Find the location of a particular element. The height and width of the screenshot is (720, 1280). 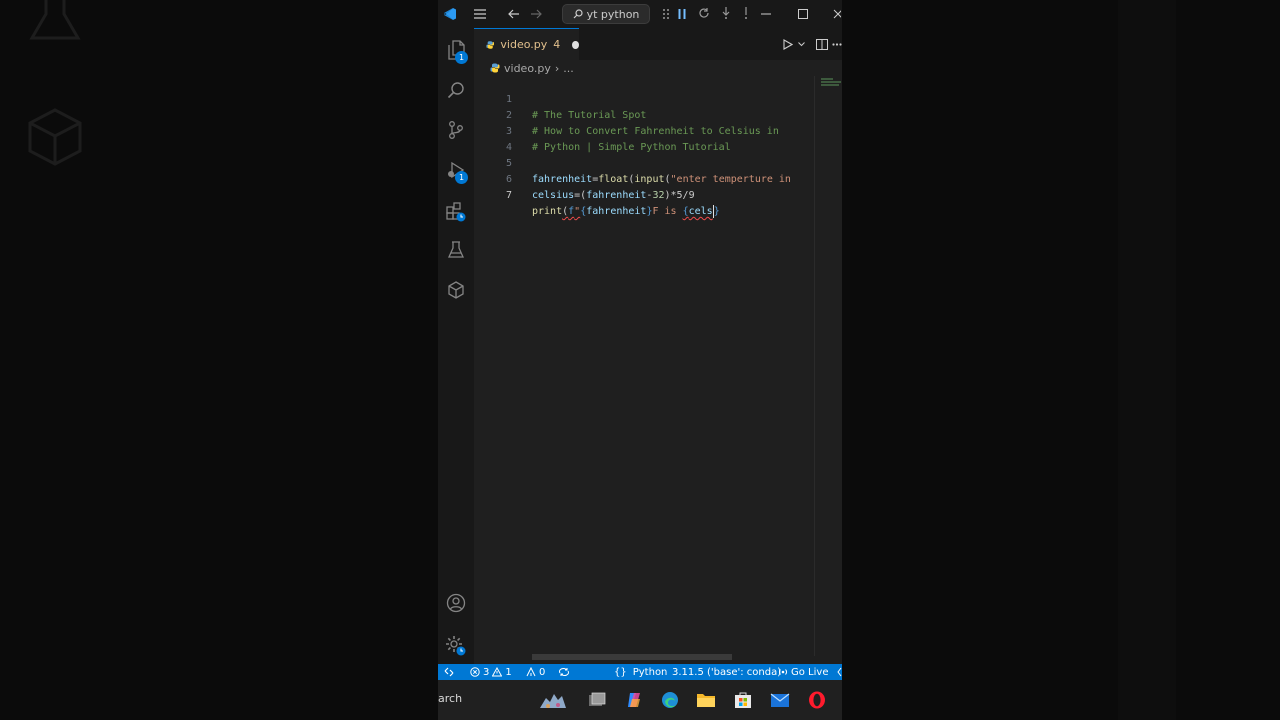

interpreter-label: 3.11.5 ('base': conda) is located at coordinates (727, 672).